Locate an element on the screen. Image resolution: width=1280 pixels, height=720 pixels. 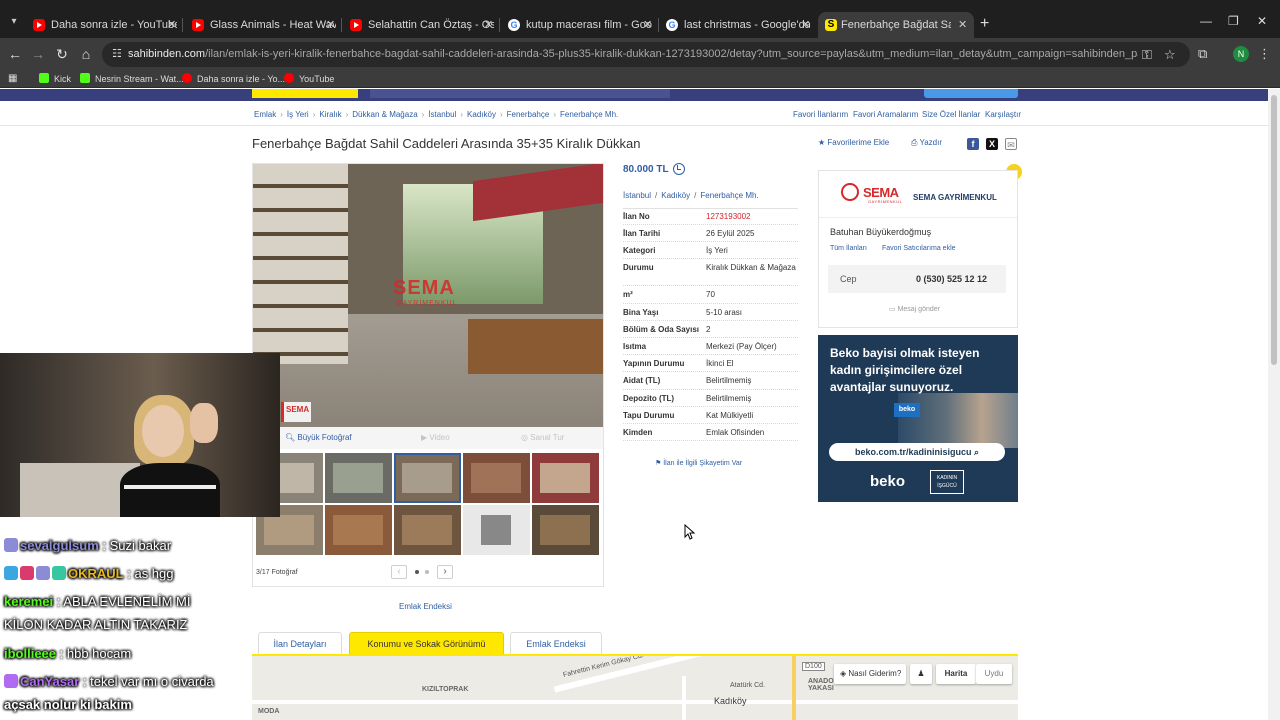
apps-grid-icon: ▦ is located at coordinates (13, 78).